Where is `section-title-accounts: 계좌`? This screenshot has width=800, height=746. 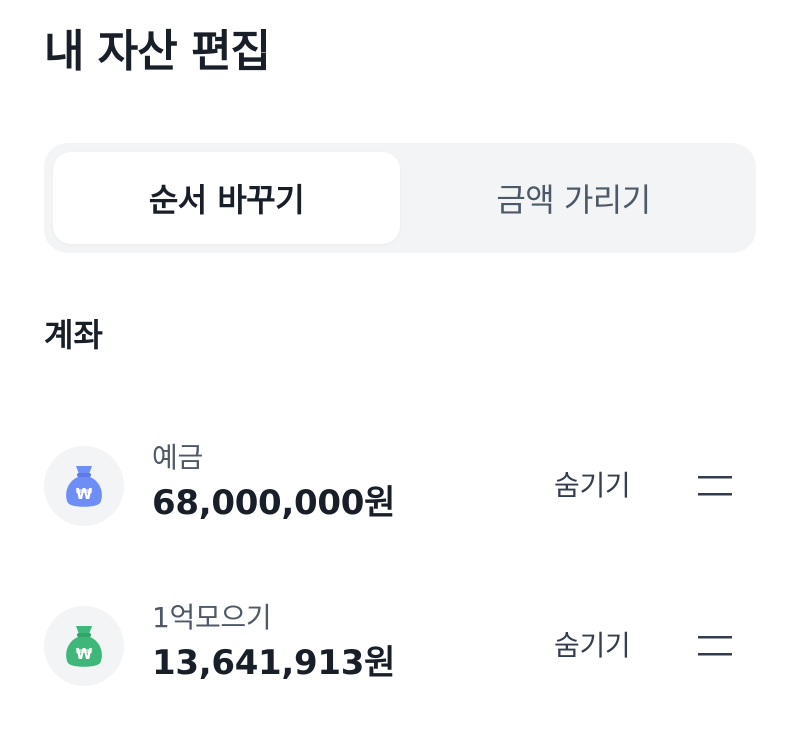
section-title-accounts: 계좌 is located at coordinates (73, 335).